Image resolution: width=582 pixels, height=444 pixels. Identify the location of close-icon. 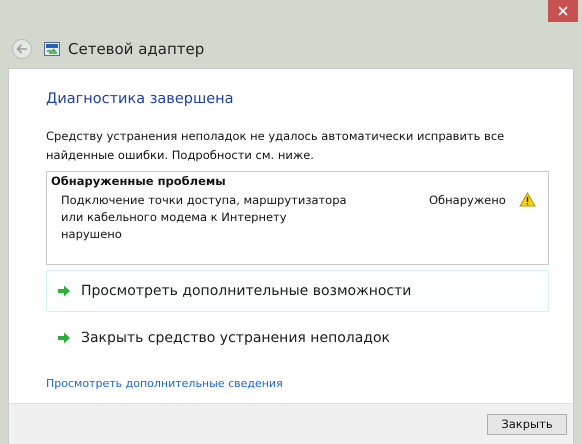
(563, 11).